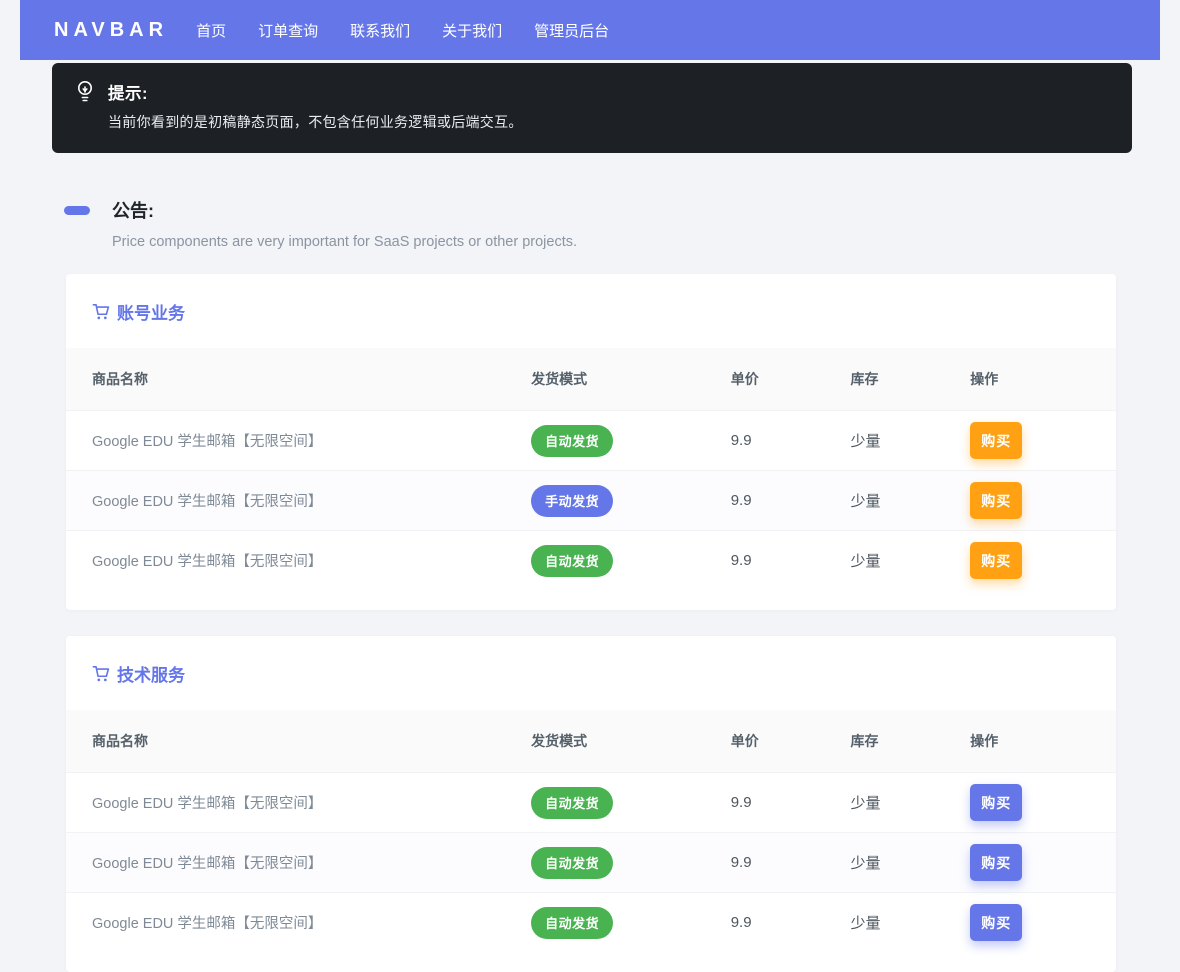 The width and height of the screenshot is (1180, 972). What do you see at coordinates (85, 91) in the screenshot?
I see `lightbulb-icon` at bounding box center [85, 91].